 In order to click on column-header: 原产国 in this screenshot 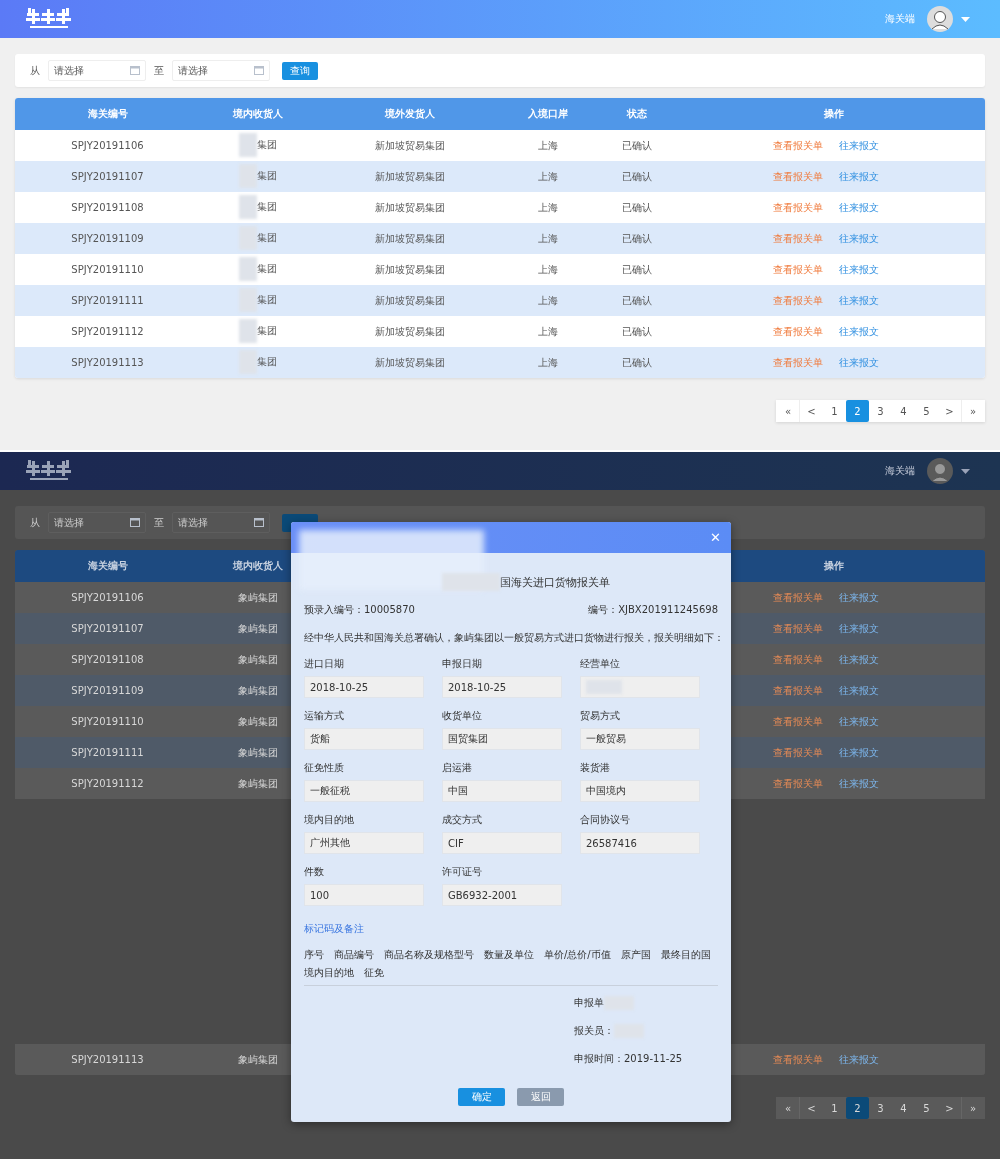, I will do `click(635, 955)`.